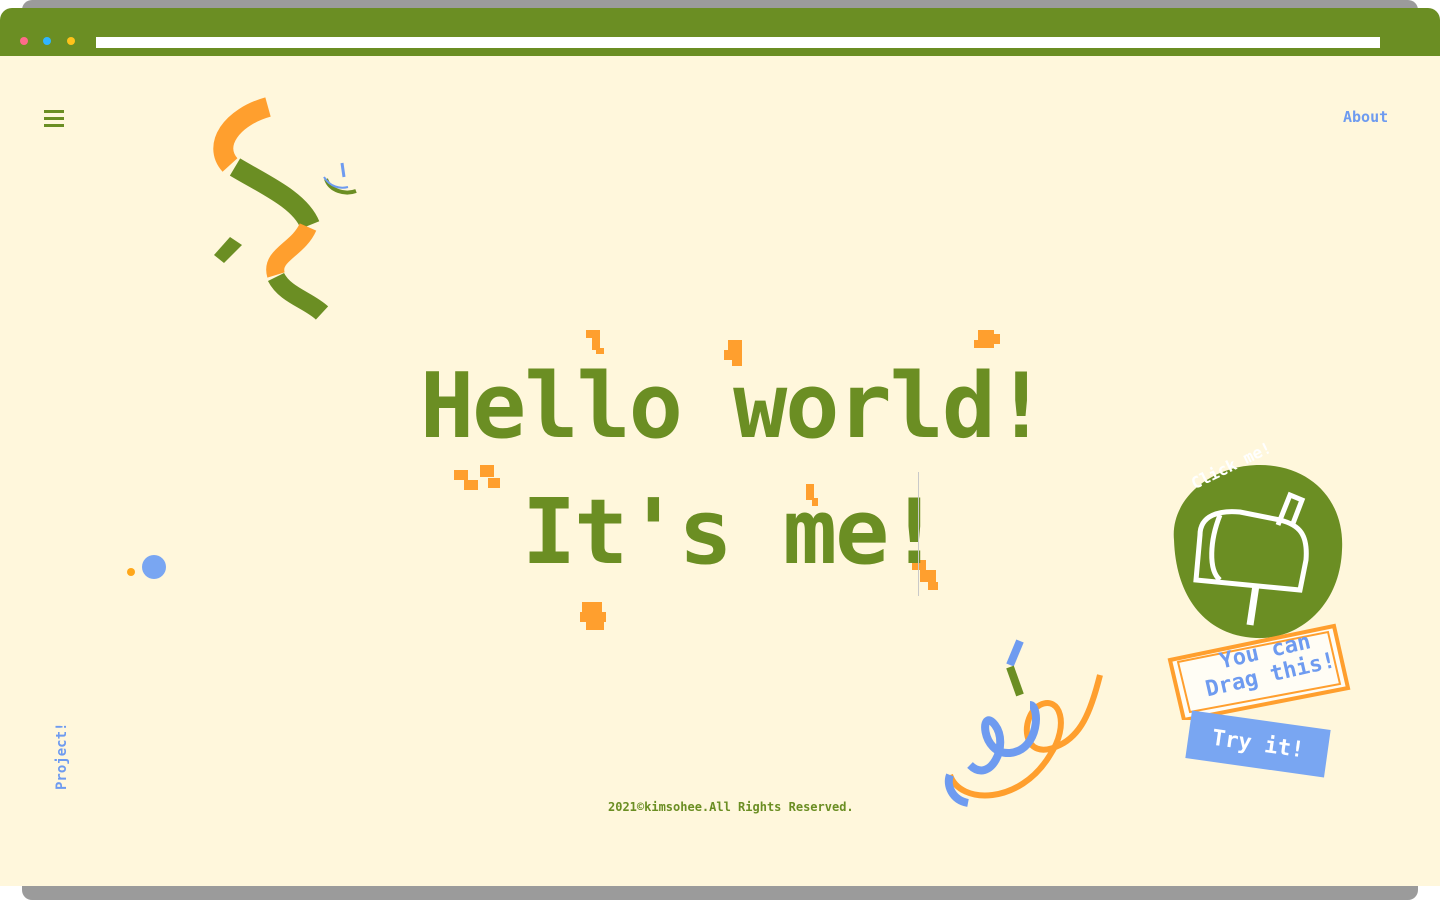 This screenshot has width=1440, height=900. I want to click on project-link: Project!, so click(62, 756).